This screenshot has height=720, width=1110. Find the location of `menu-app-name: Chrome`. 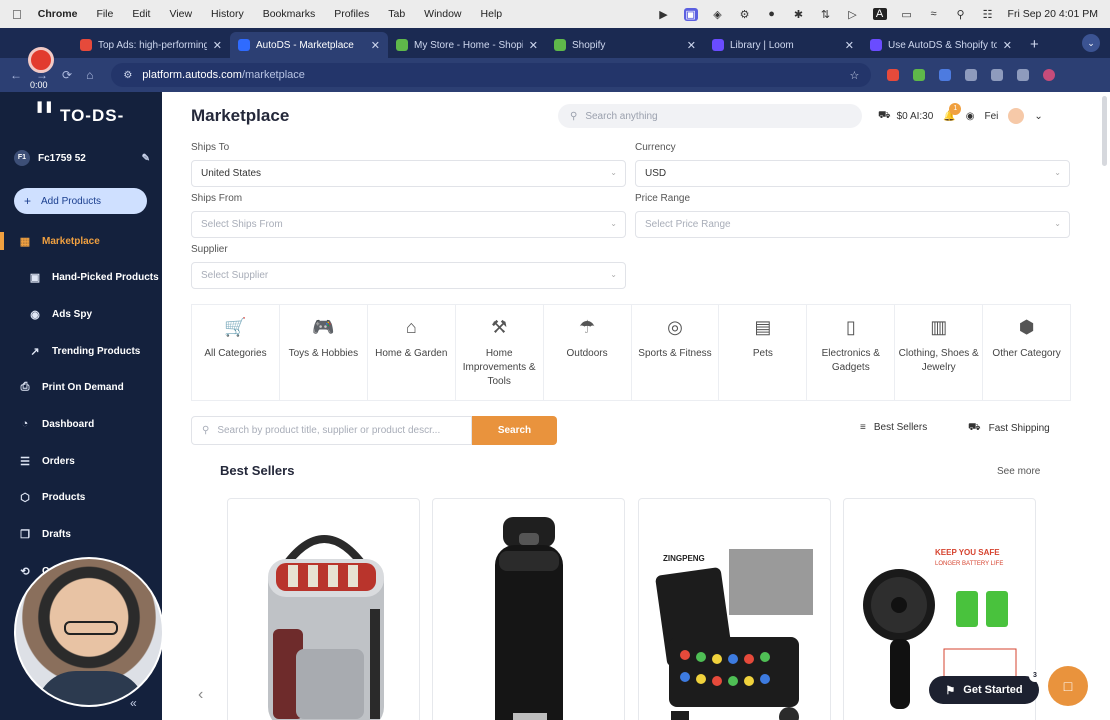

menu-app-name: Chrome is located at coordinates (58, 14).